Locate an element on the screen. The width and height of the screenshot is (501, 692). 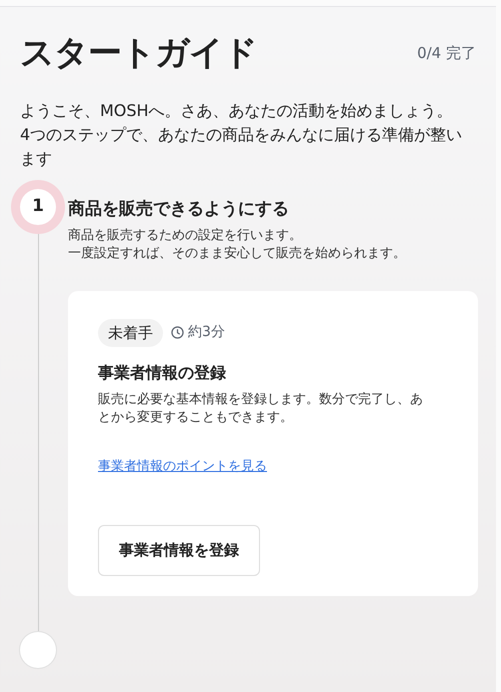
guide-link: 事業者情報のポイントを見る is located at coordinates (182, 467).